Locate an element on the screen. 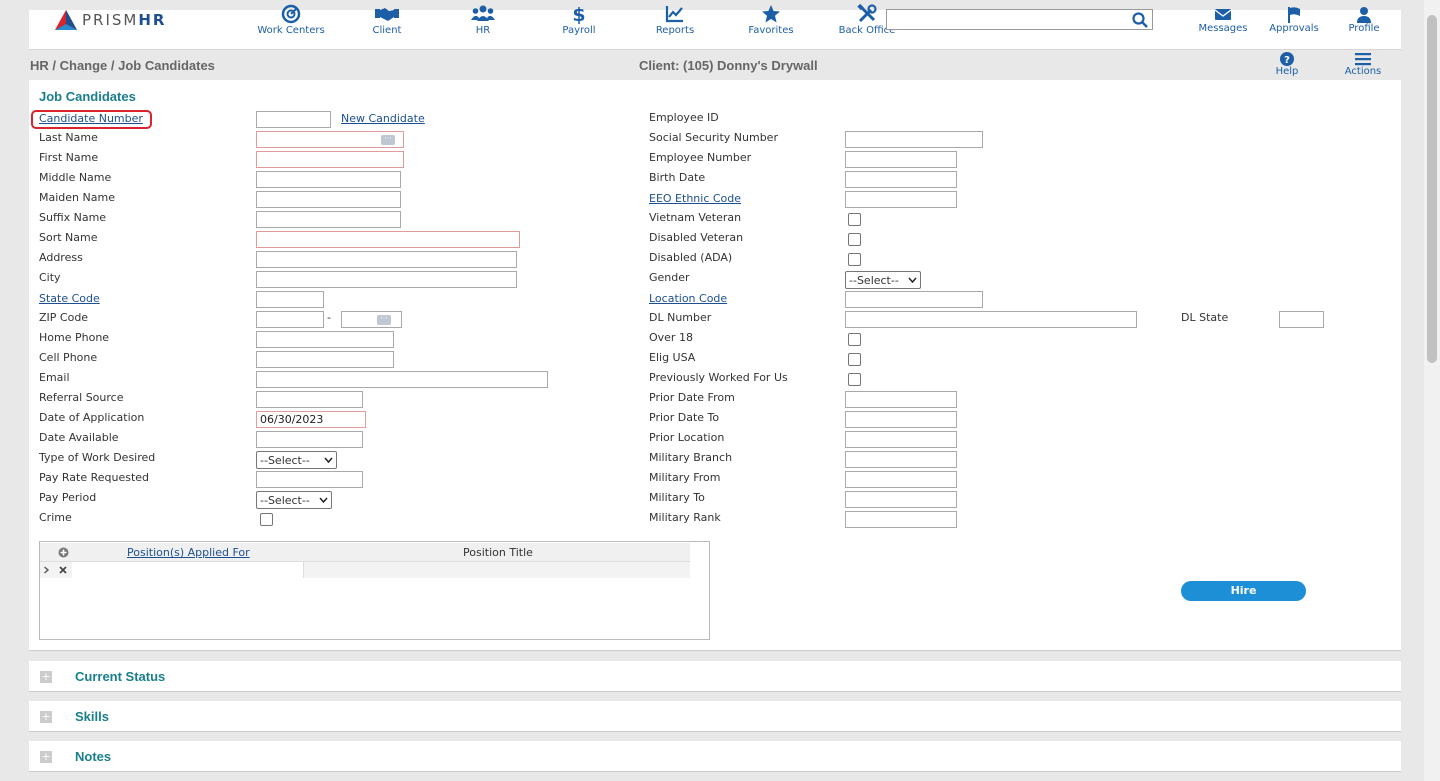 Image resolution: width=1440 pixels, height=781 pixels. military-to-input is located at coordinates (901, 499).